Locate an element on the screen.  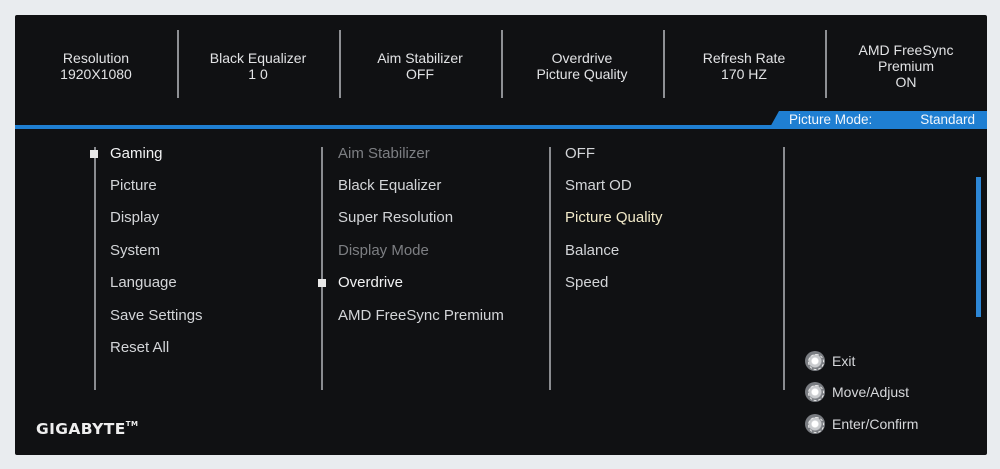
status-resolution: Resolution 1920X1080 is located at coordinates (96, 66).